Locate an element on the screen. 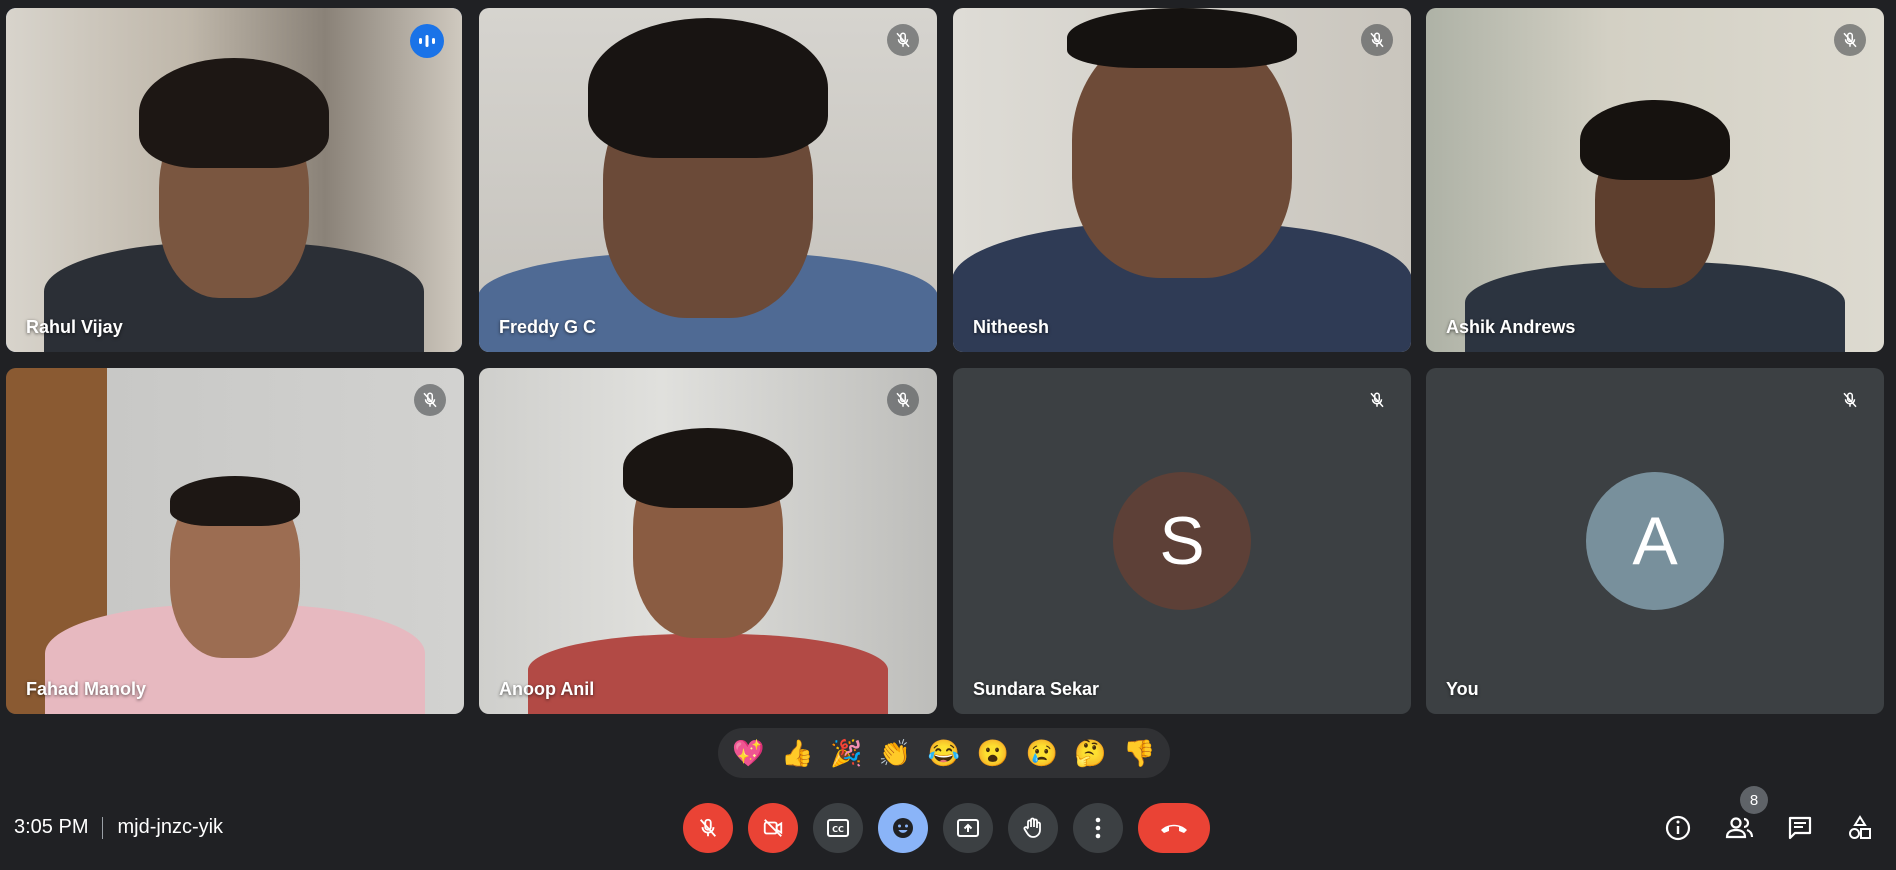 The width and height of the screenshot is (1896, 870). people-icon is located at coordinates (1739, 828).